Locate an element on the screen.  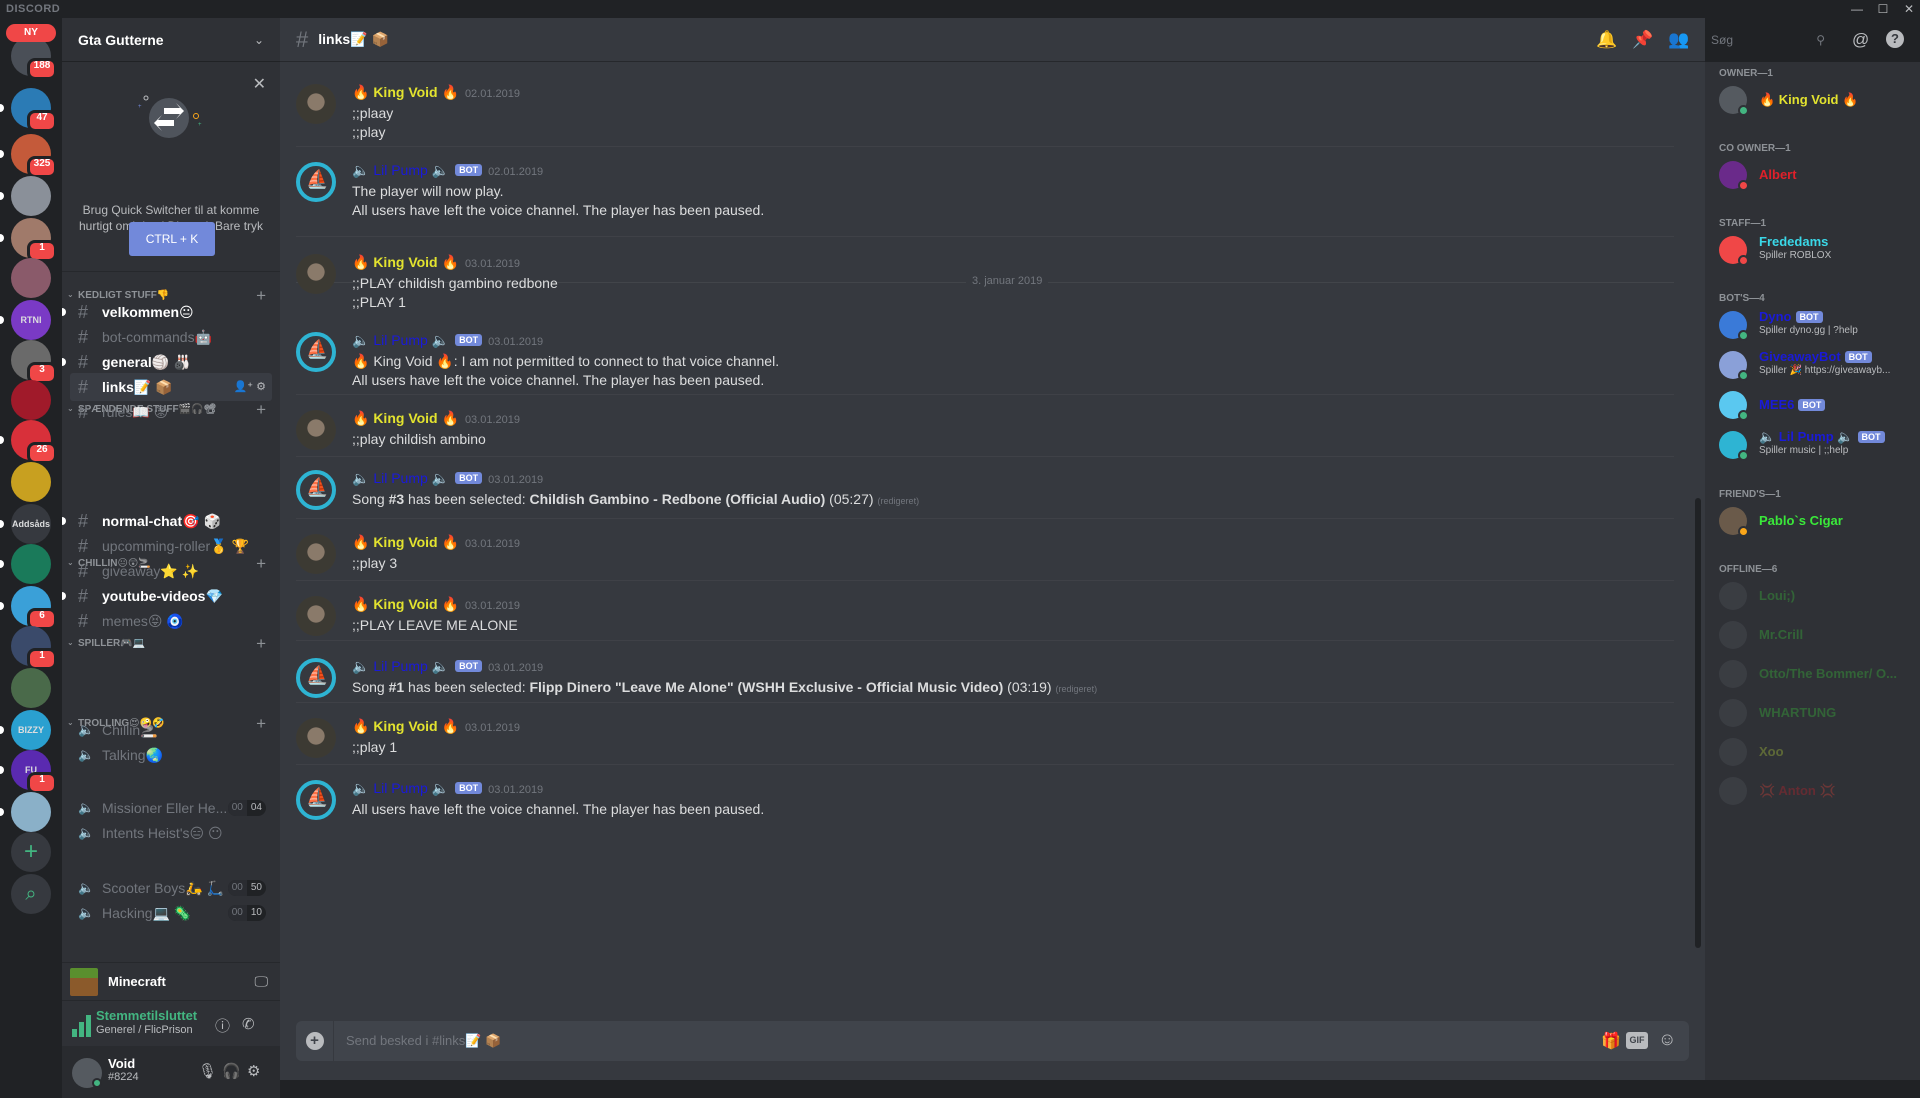
member-item: Frededams Spiller ROBLOX is located at coordinates (1819, 252).